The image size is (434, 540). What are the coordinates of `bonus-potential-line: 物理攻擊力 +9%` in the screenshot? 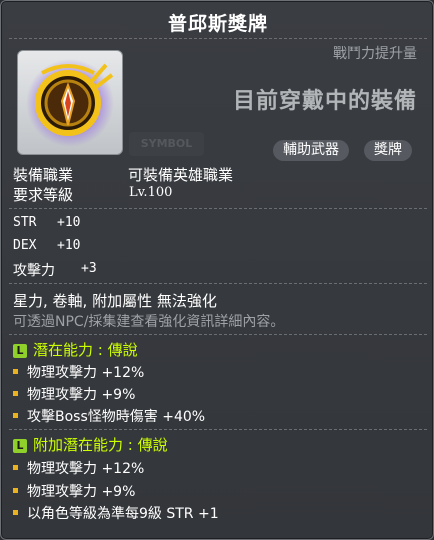 It's located at (74, 491).